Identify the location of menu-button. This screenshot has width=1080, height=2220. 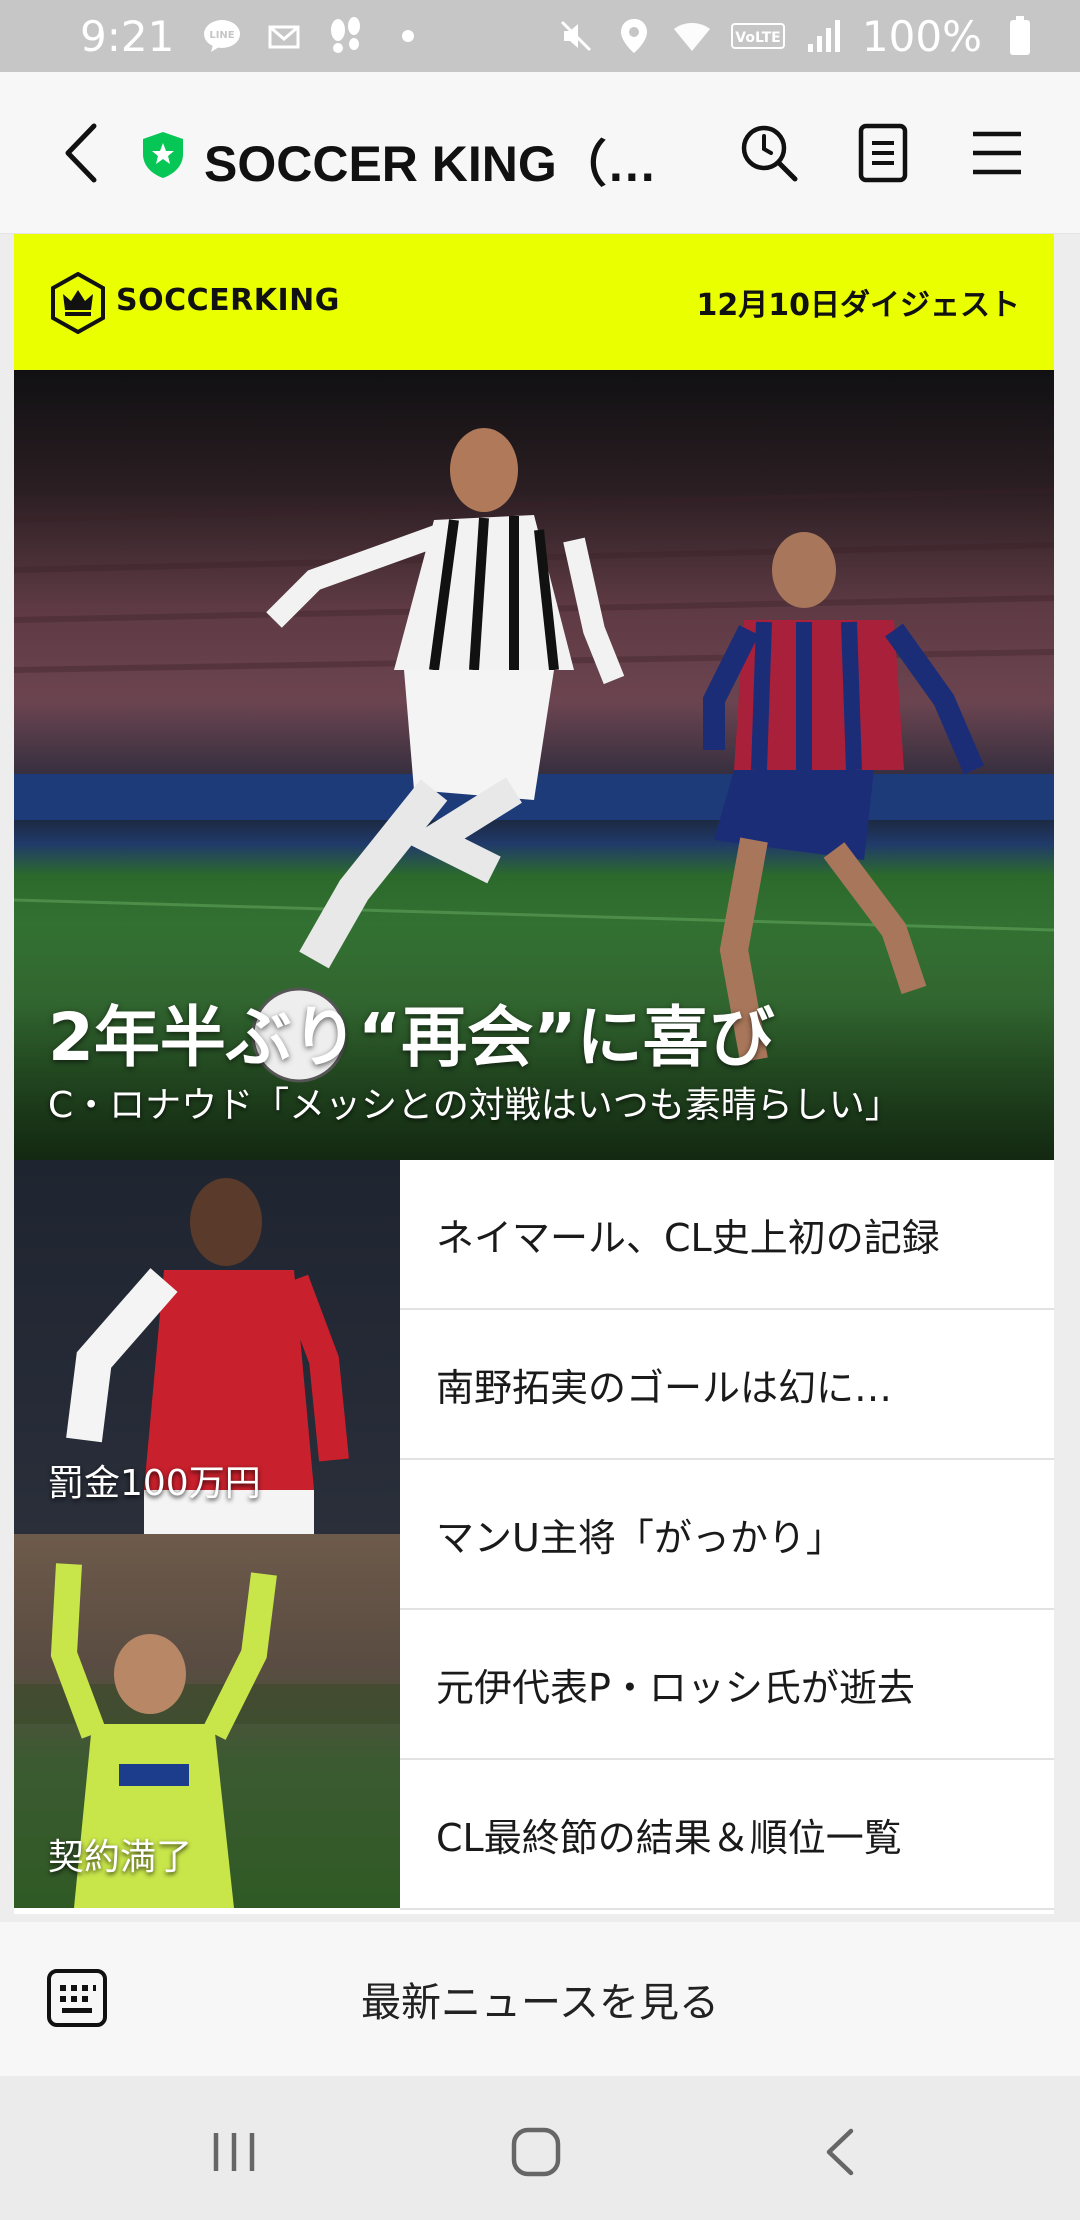
(997, 153).